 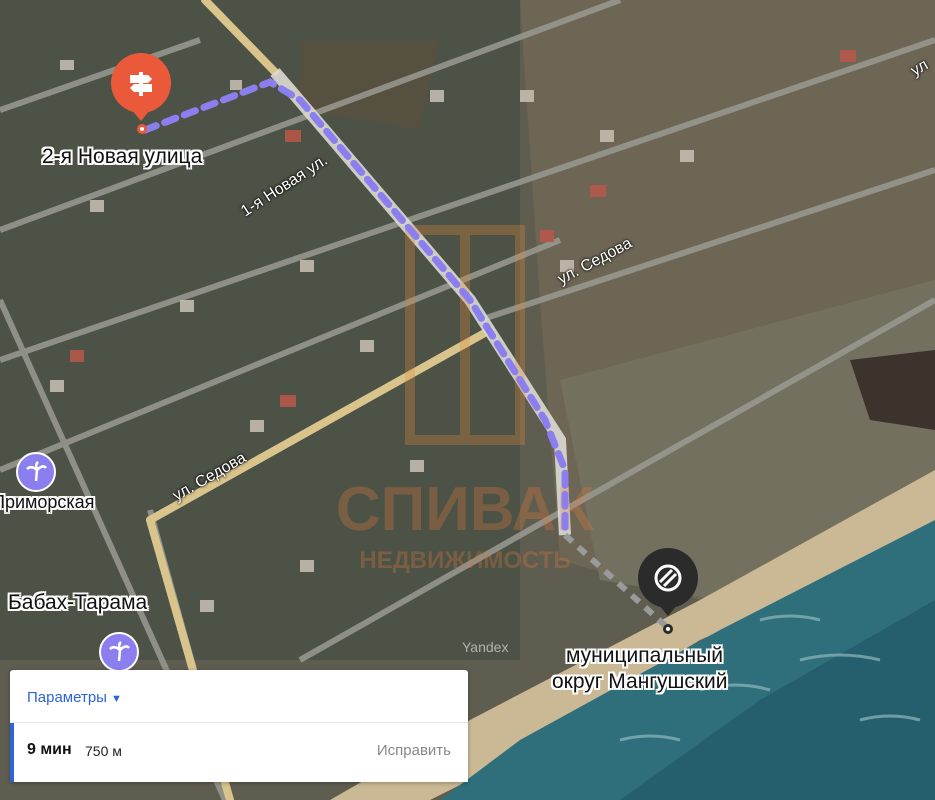 I want to click on signpost-icon, so click(x=141, y=84).